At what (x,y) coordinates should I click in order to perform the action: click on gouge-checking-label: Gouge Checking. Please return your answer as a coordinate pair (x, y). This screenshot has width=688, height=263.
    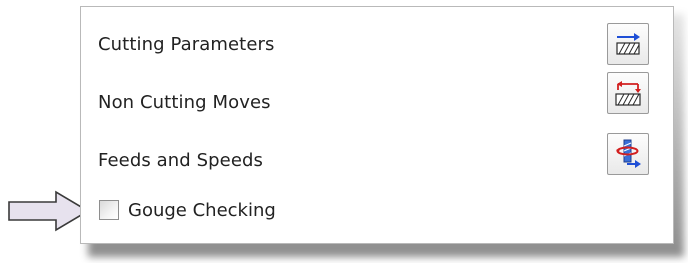
    Looking at the image, I should click on (202, 210).